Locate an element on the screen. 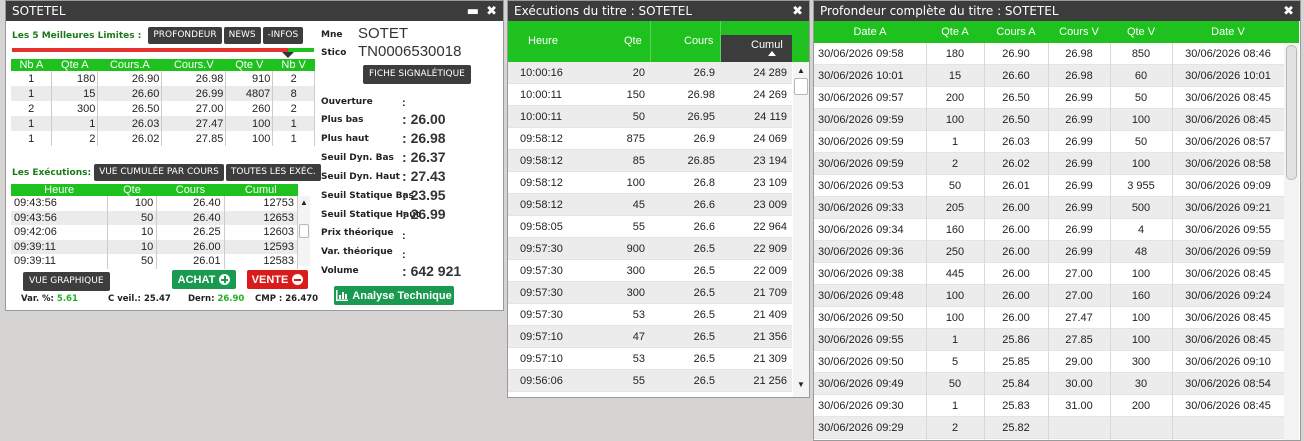 This screenshot has width=1304, height=441. col-cours-v: Cours V is located at coordinates (1079, 32).